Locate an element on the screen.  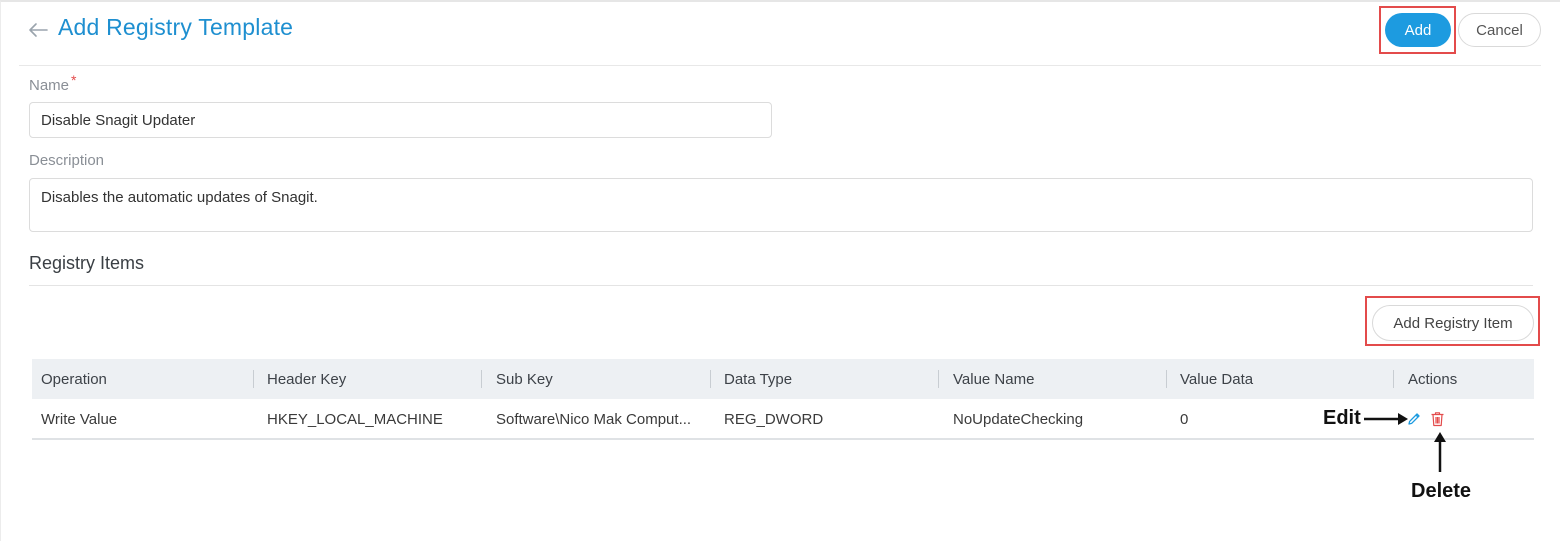
name-field: Disable Snagit Updater is located at coordinates (400, 120).